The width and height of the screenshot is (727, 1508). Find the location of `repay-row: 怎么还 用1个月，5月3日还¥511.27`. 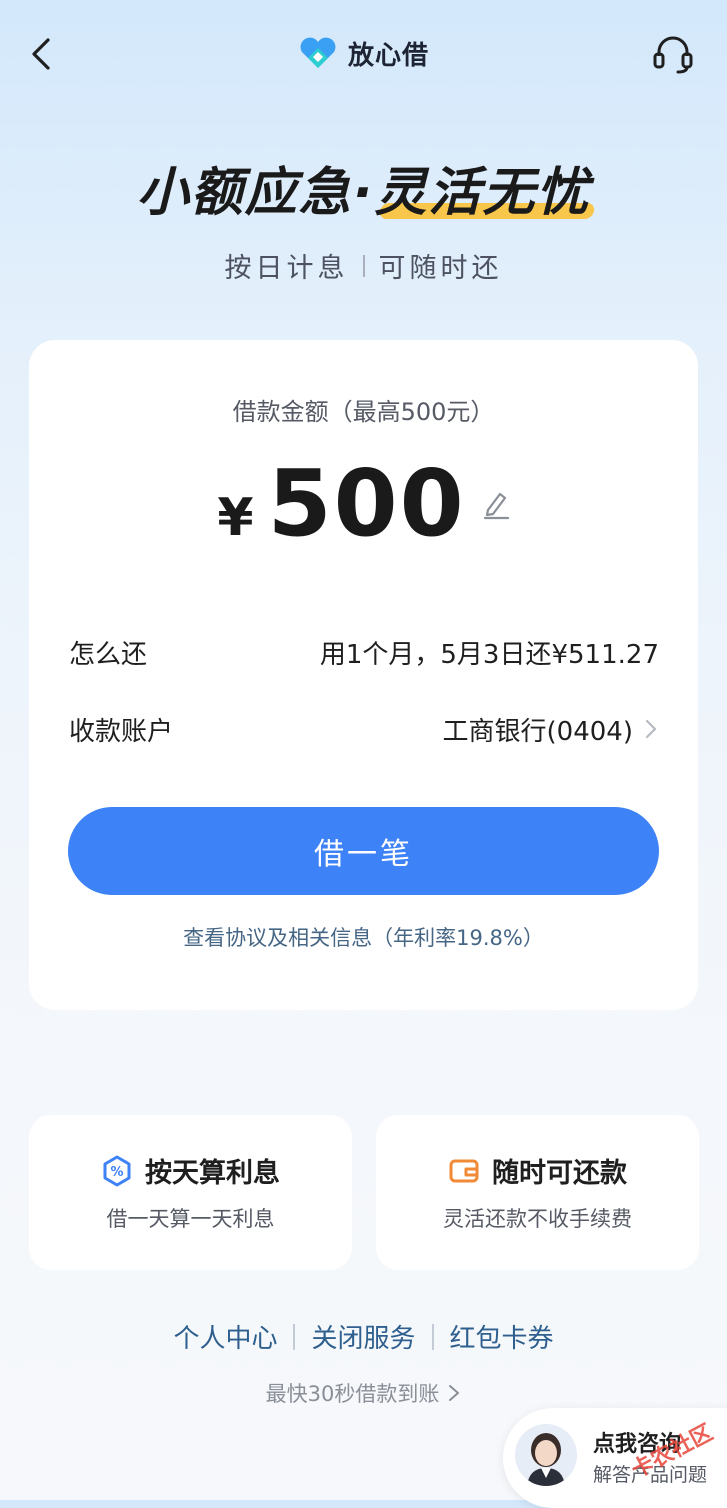

repay-row: 怎么还 用1个月，5月3日还¥511.27 is located at coordinates (364, 652).